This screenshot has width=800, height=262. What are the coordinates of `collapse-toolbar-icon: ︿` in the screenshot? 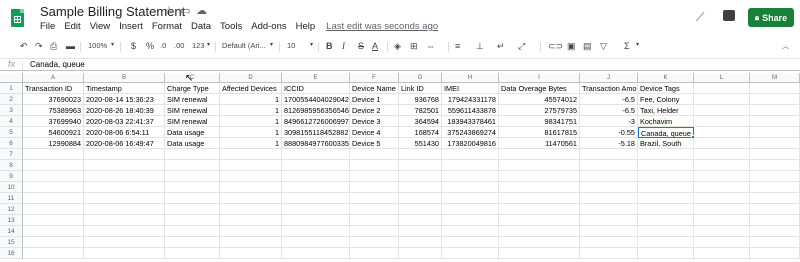 It's located at (785, 46).